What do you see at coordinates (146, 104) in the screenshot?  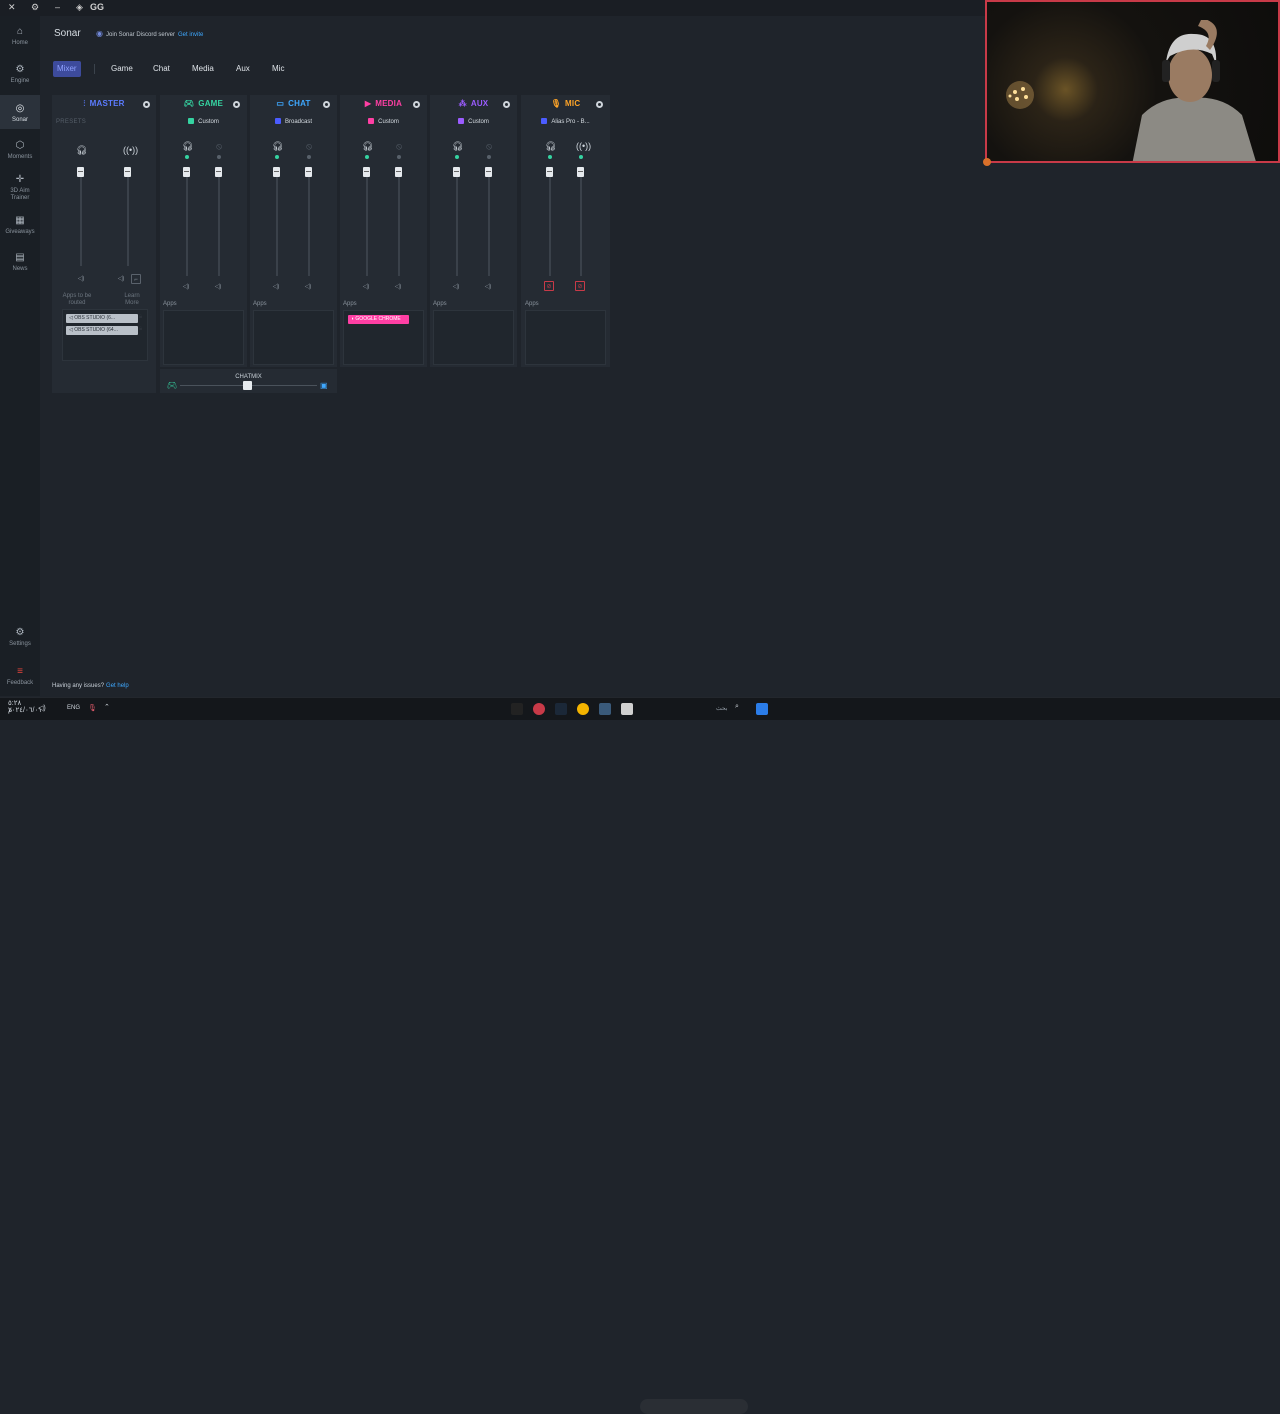 I see `master-settings-icon` at bounding box center [146, 104].